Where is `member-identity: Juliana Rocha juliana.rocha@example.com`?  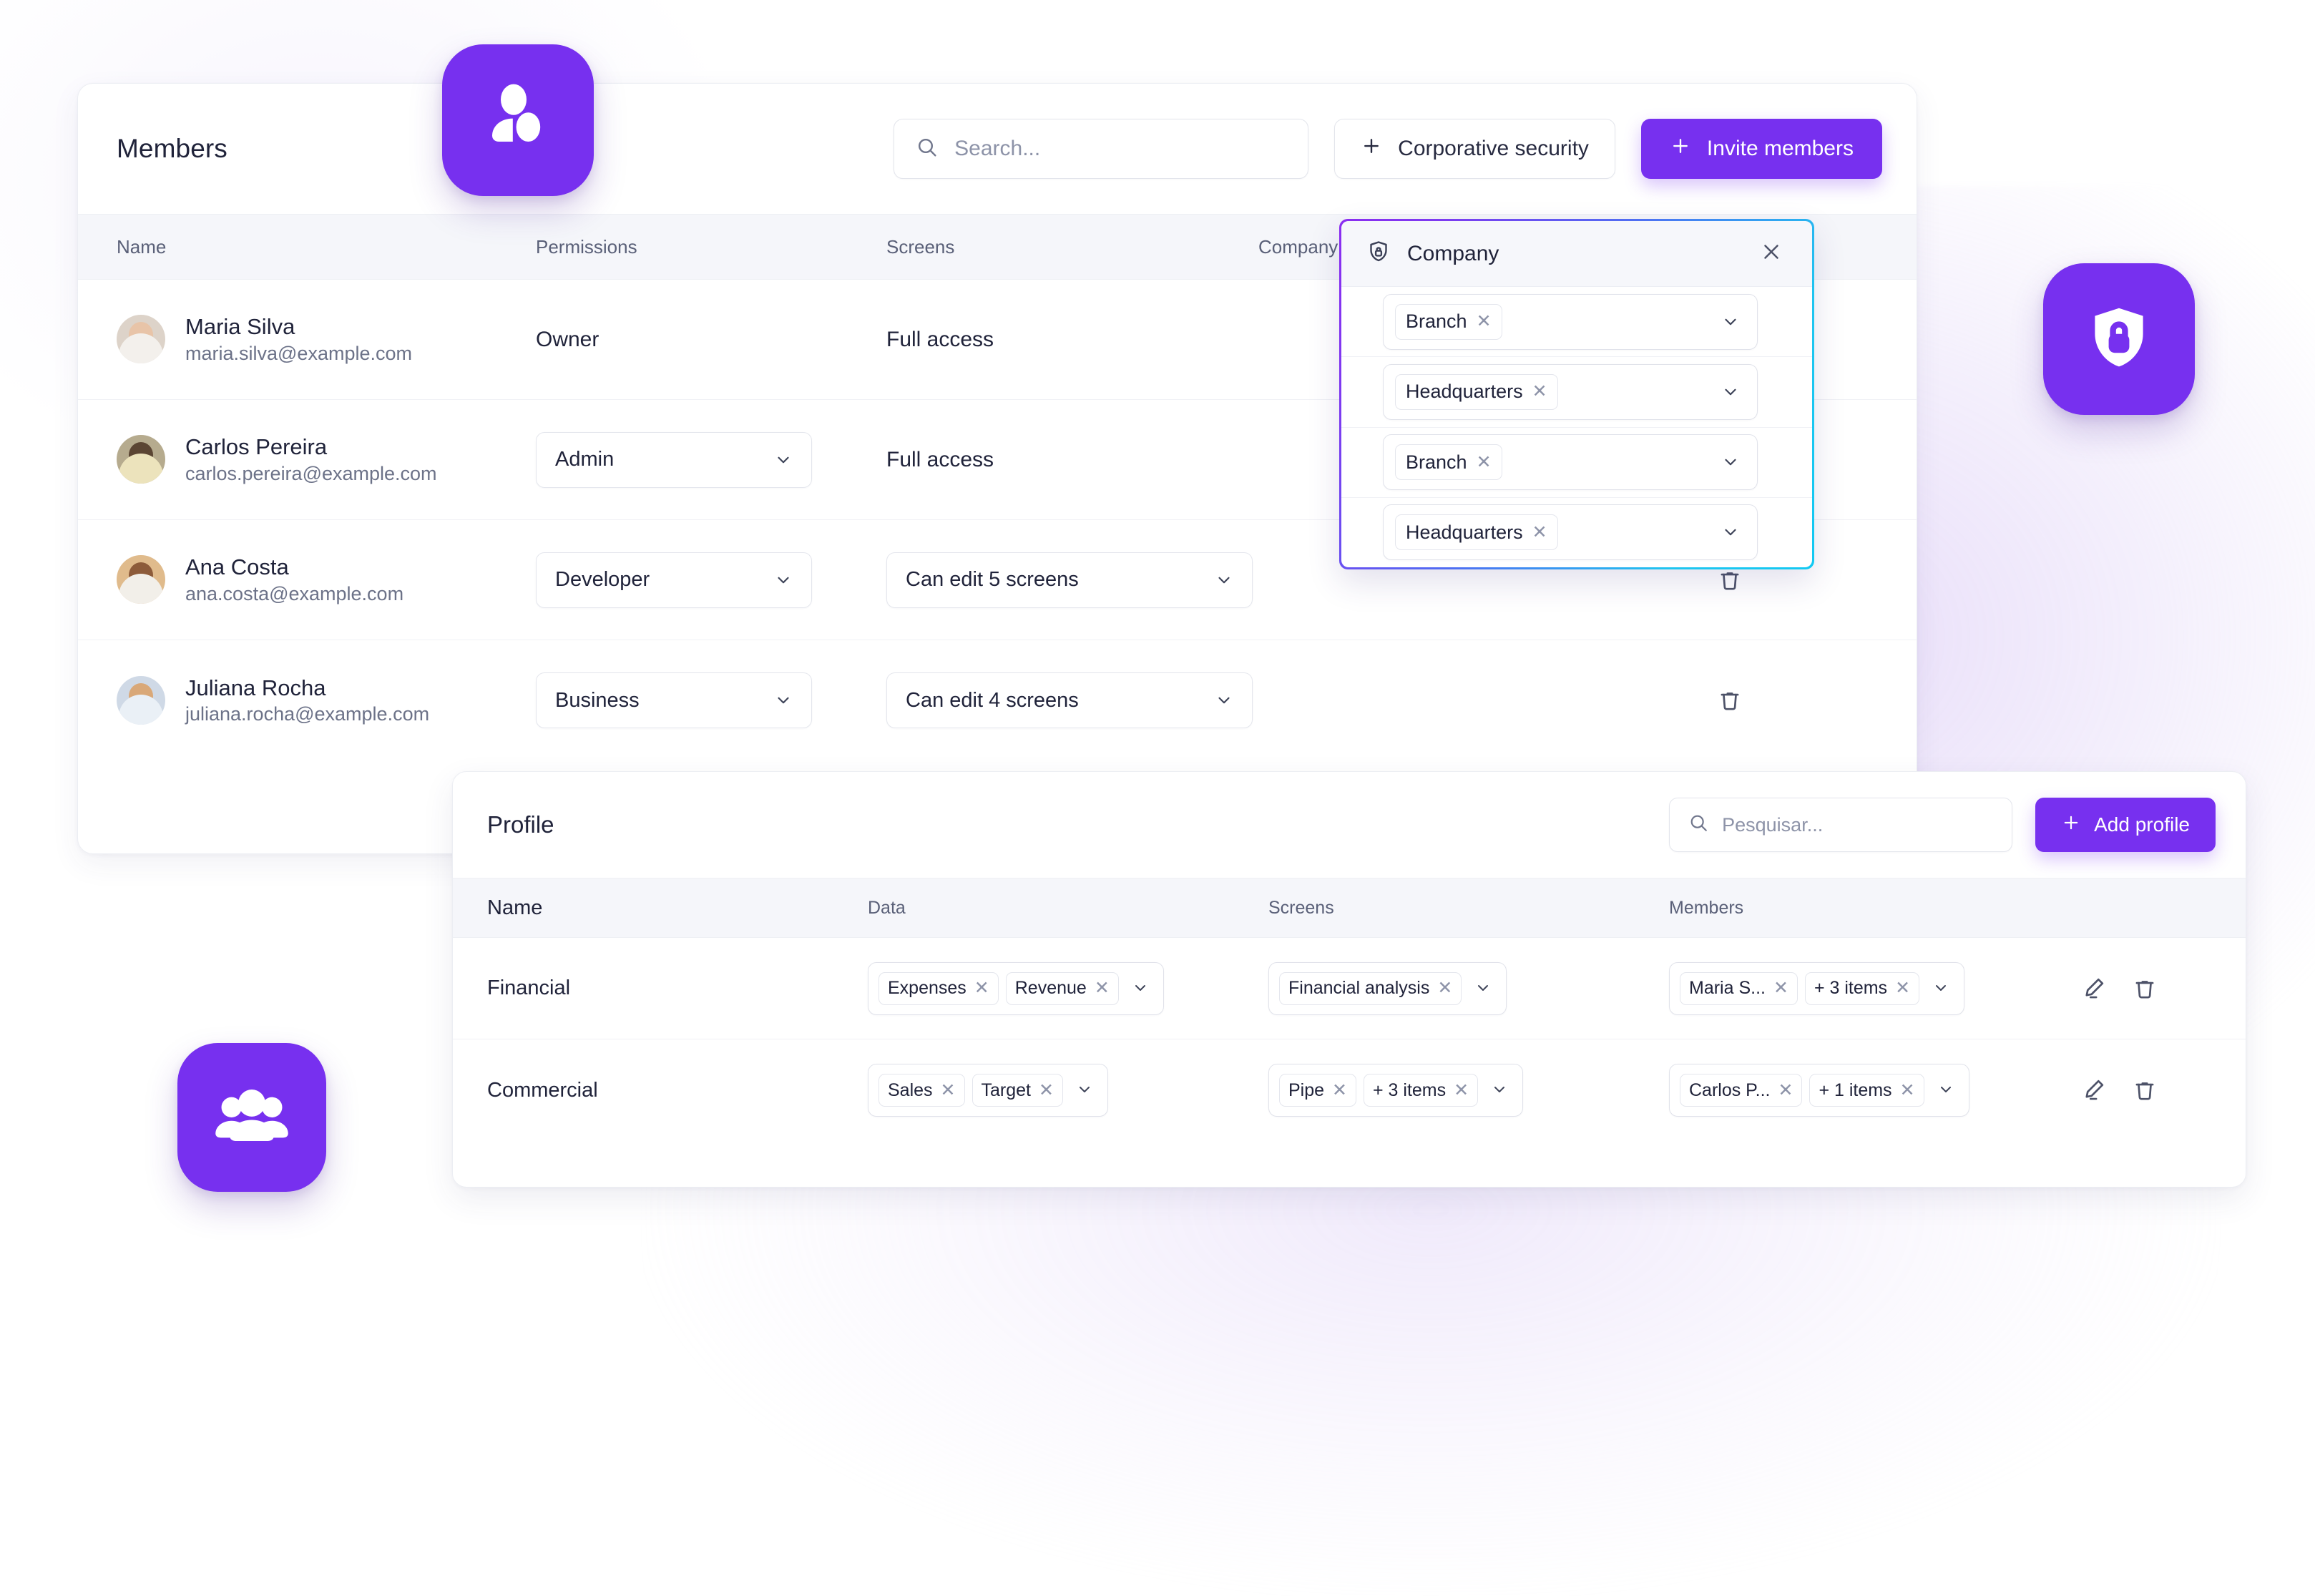
member-identity: Juliana Rocha juliana.rocha@example.com is located at coordinates (307, 701).